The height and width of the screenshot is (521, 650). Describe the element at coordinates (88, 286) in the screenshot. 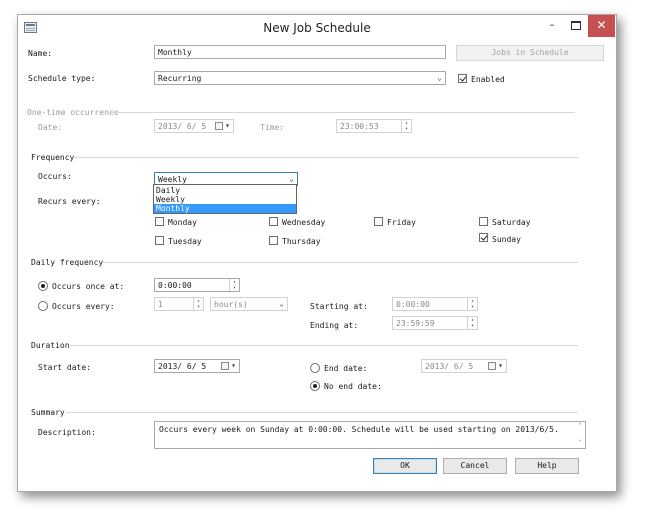

I see `occurs-once-label: Occurs once at:` at that location.